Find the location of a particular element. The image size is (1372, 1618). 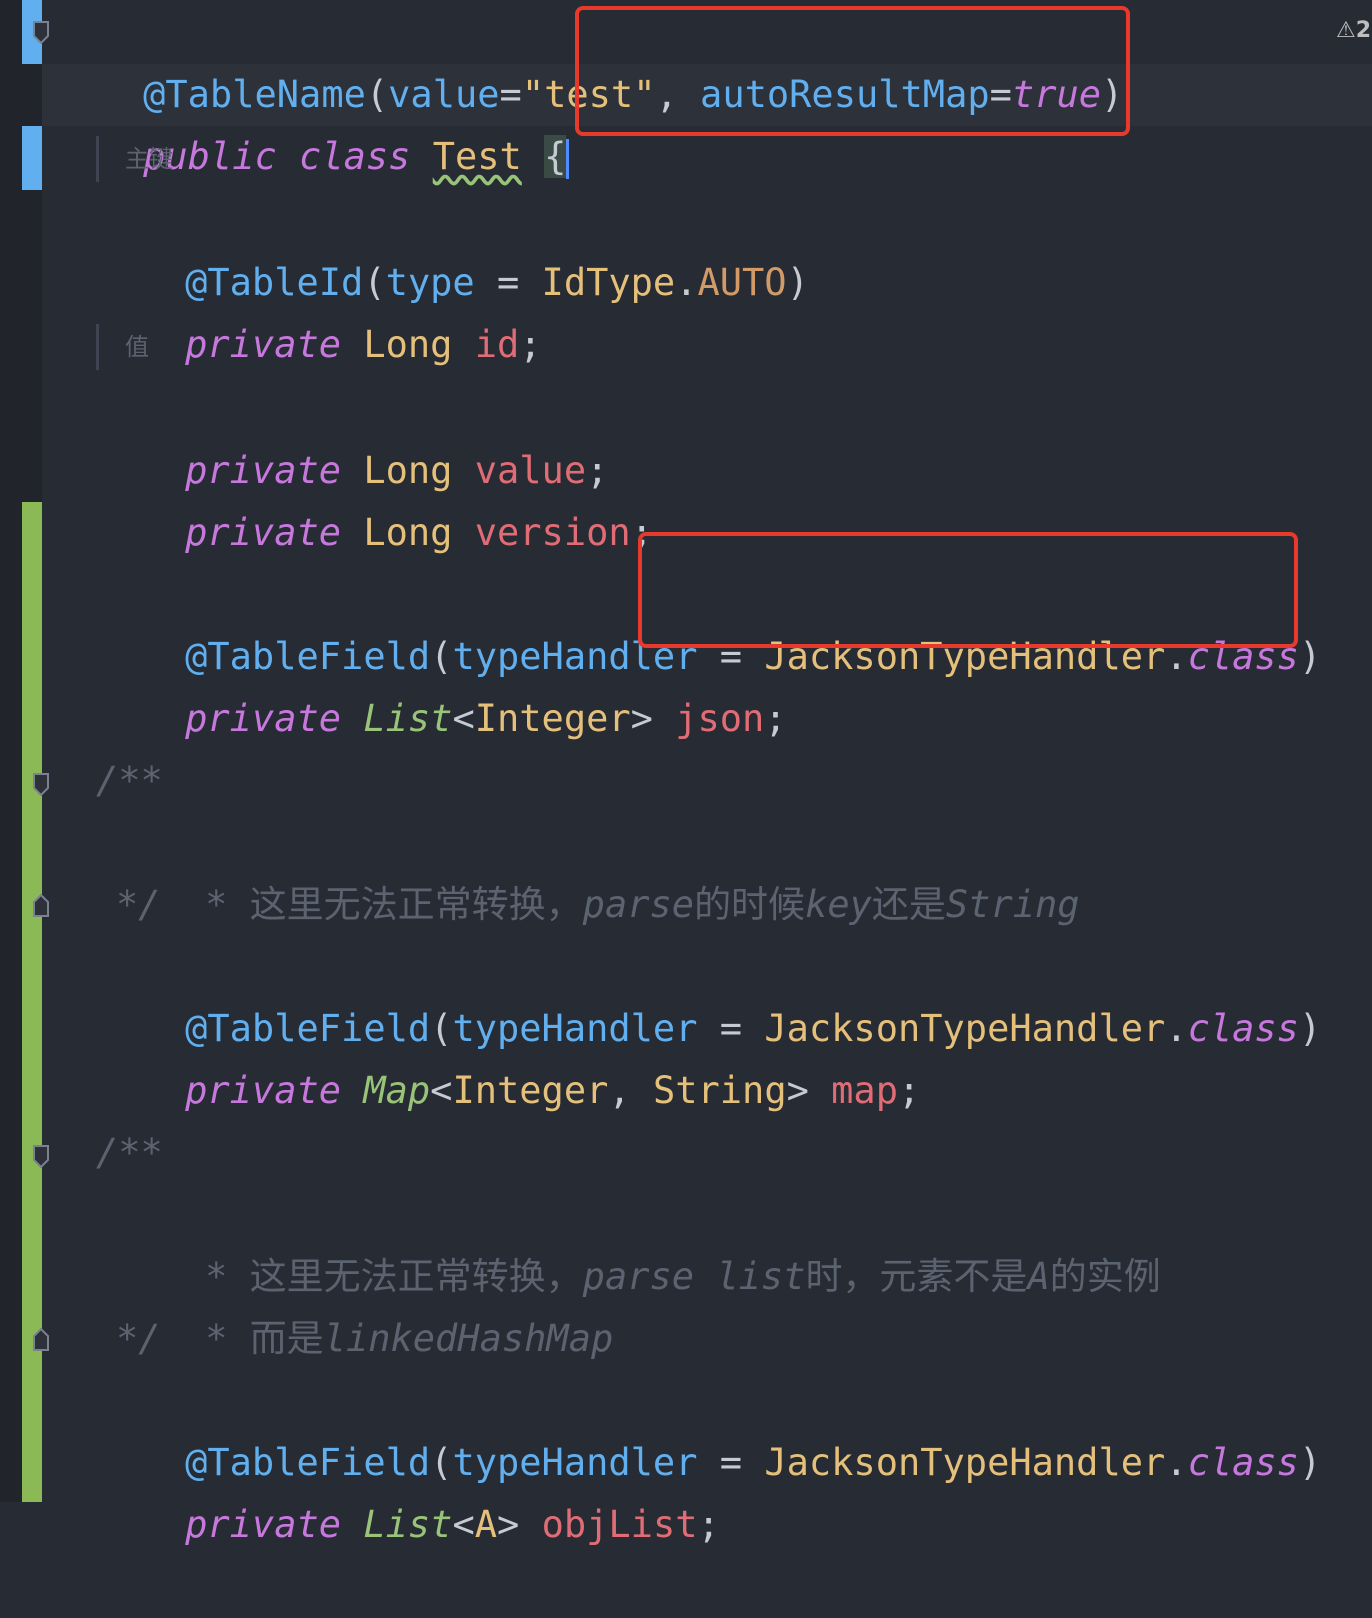

doc-hint: 值 is located at coordinates (122, 347).